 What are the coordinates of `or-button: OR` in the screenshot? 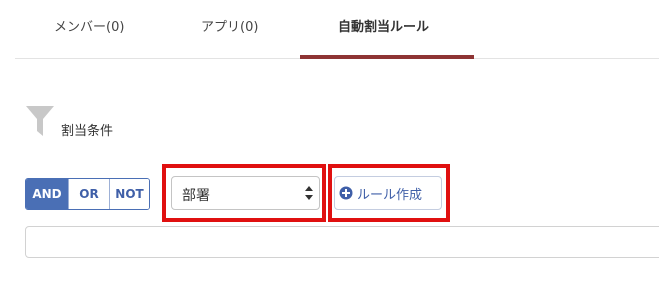 It's located at (88, 194).